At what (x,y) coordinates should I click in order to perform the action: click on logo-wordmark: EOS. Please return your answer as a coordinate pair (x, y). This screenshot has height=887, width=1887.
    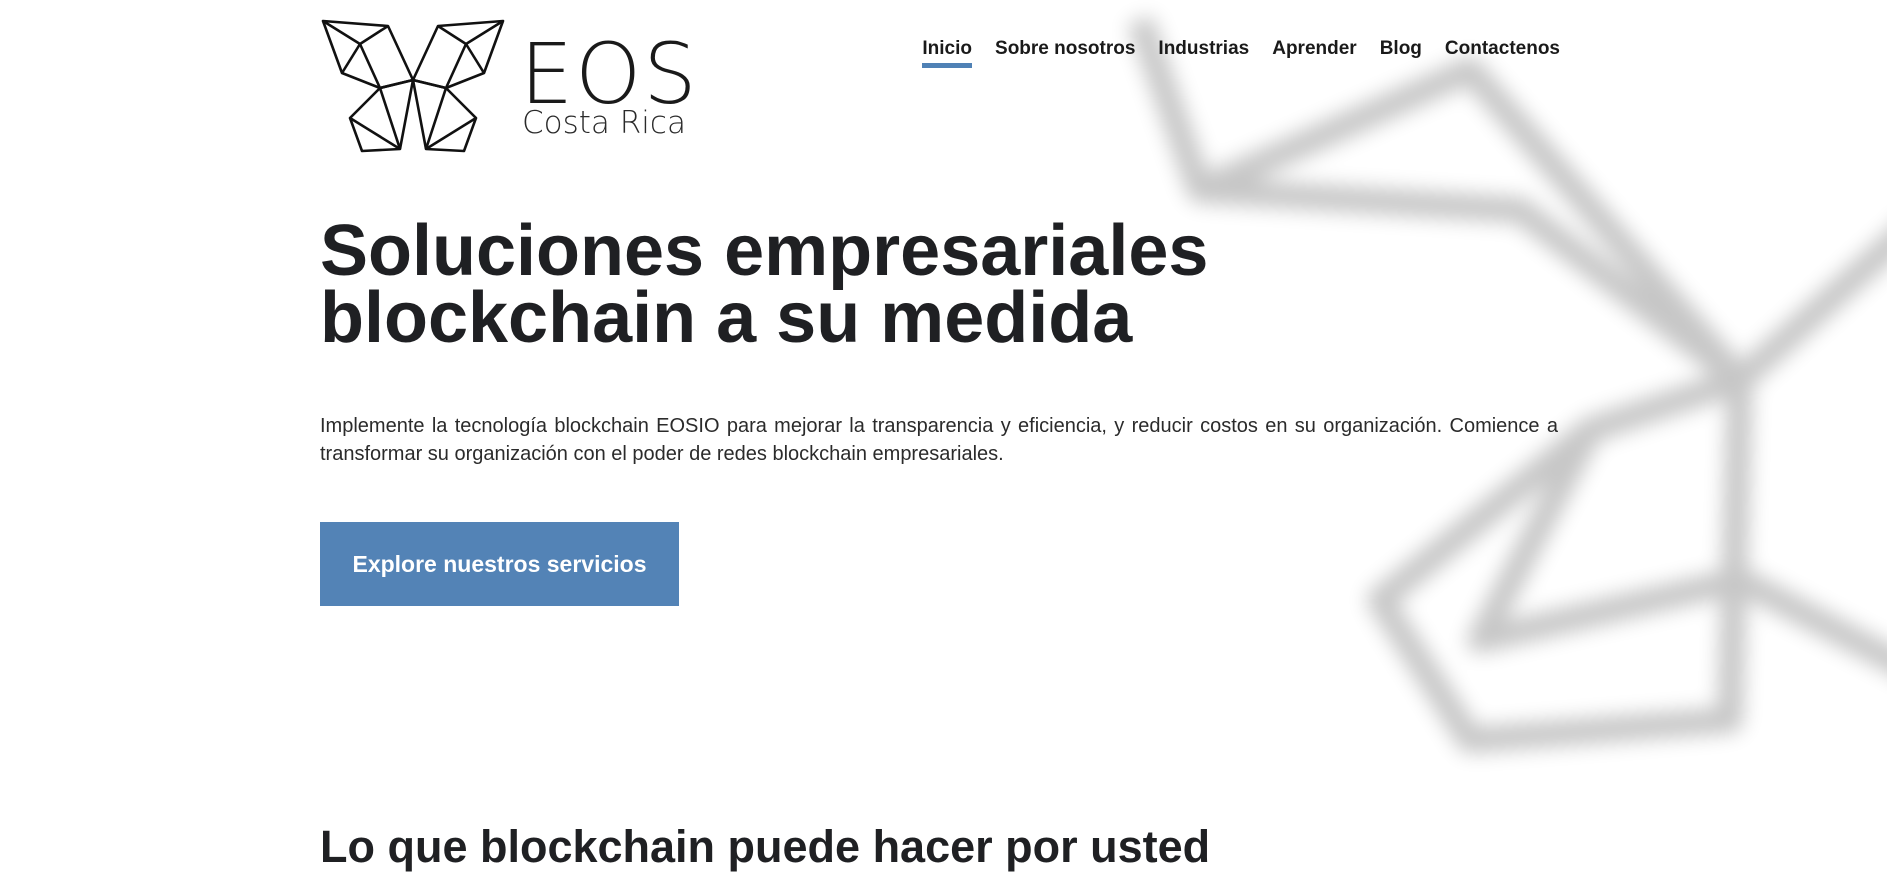
    Looking at the image, I should click on (609, 74).